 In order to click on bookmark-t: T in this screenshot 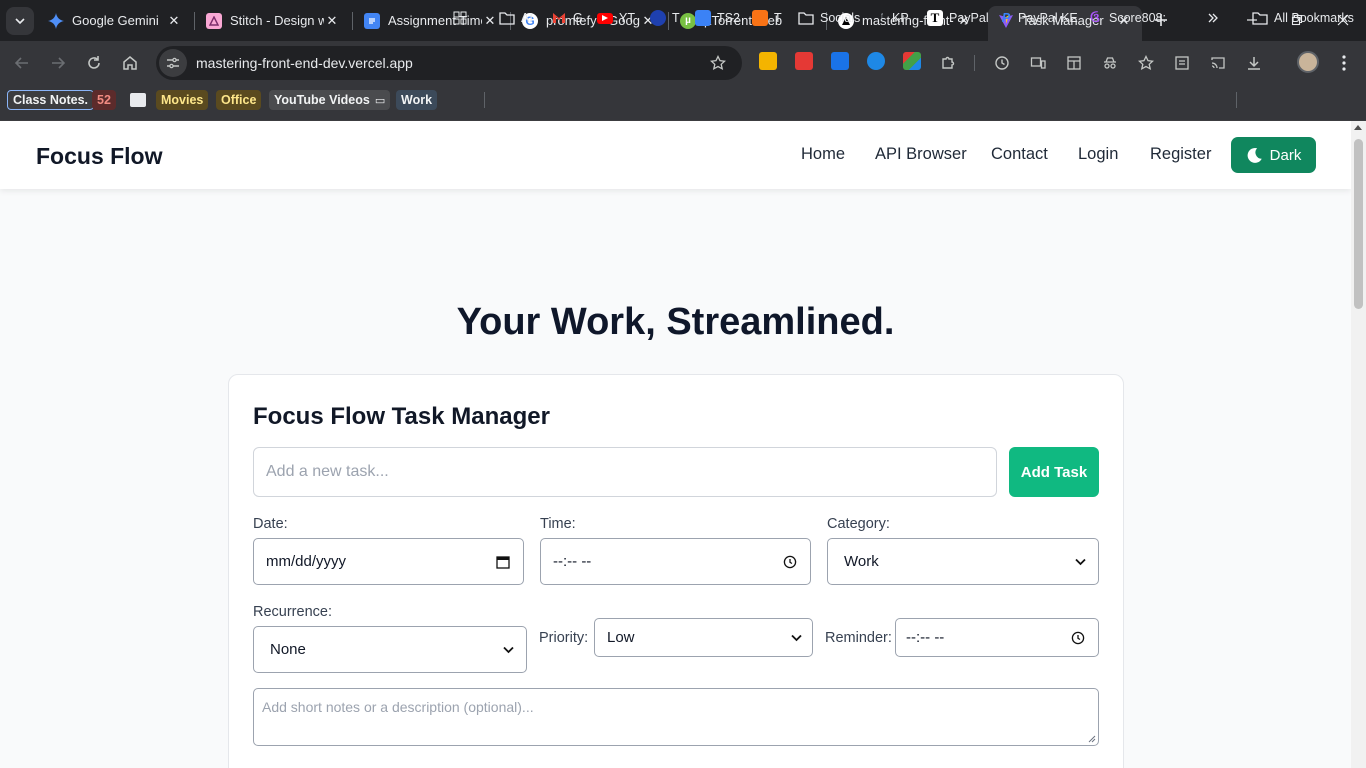, I will do `click(665, 18)`.